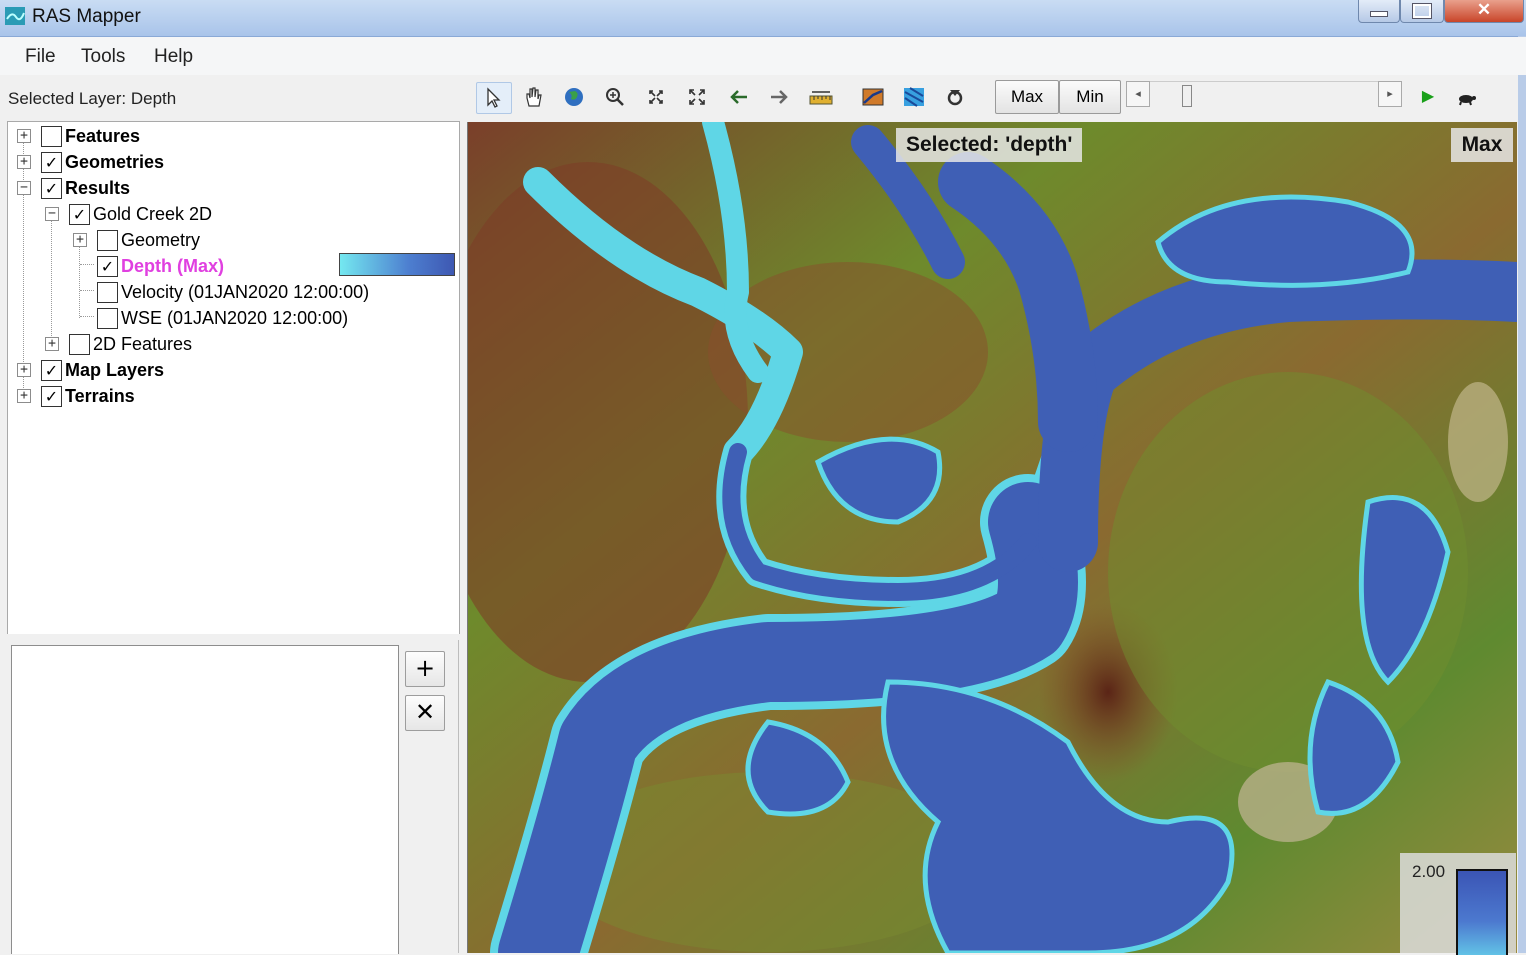 The height and width of the screenshot is (955, 1526). I want to click on forward-arrow-icon, so click(779, 97).